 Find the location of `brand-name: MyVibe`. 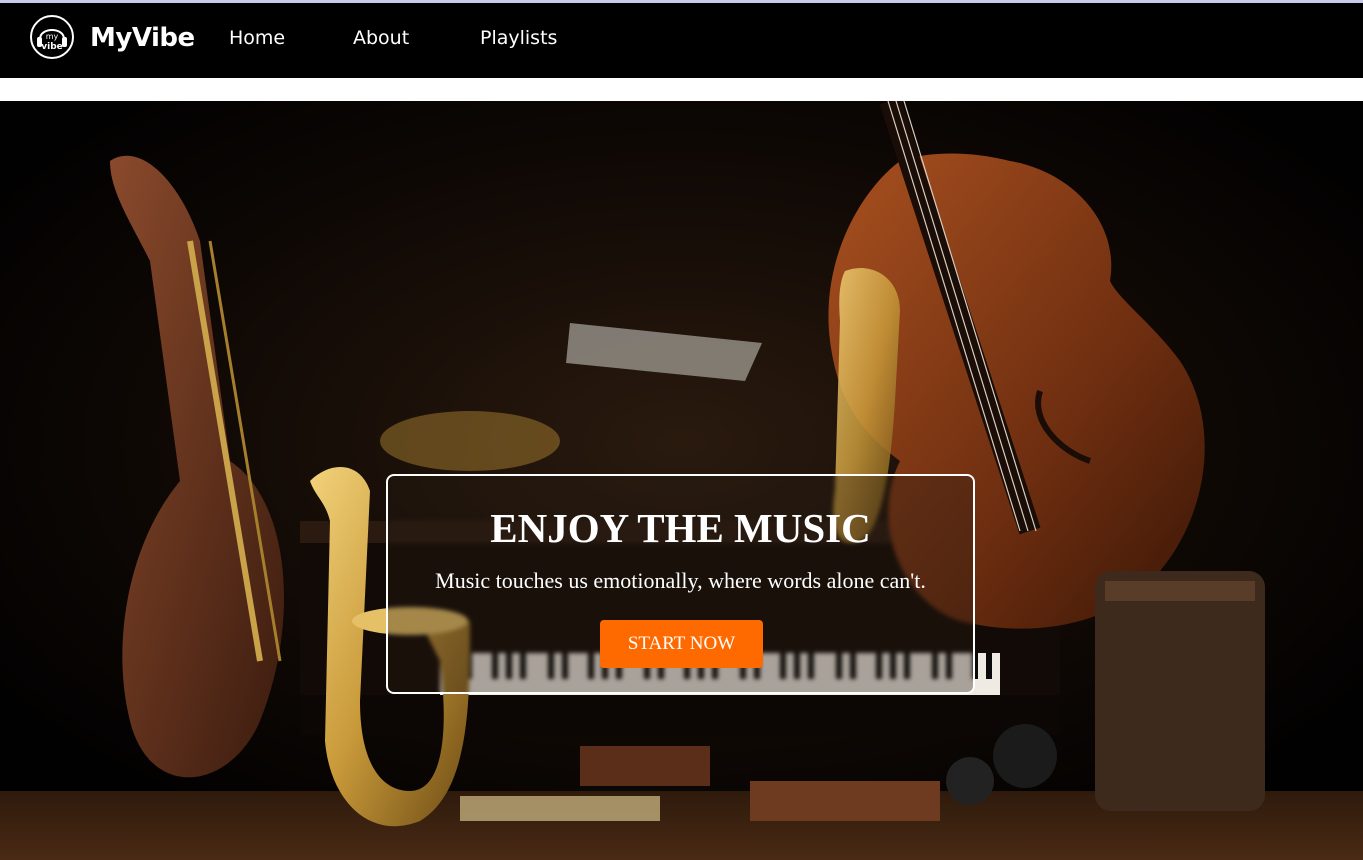

brand-name: MyVibe is located at coordinates (142, 38).